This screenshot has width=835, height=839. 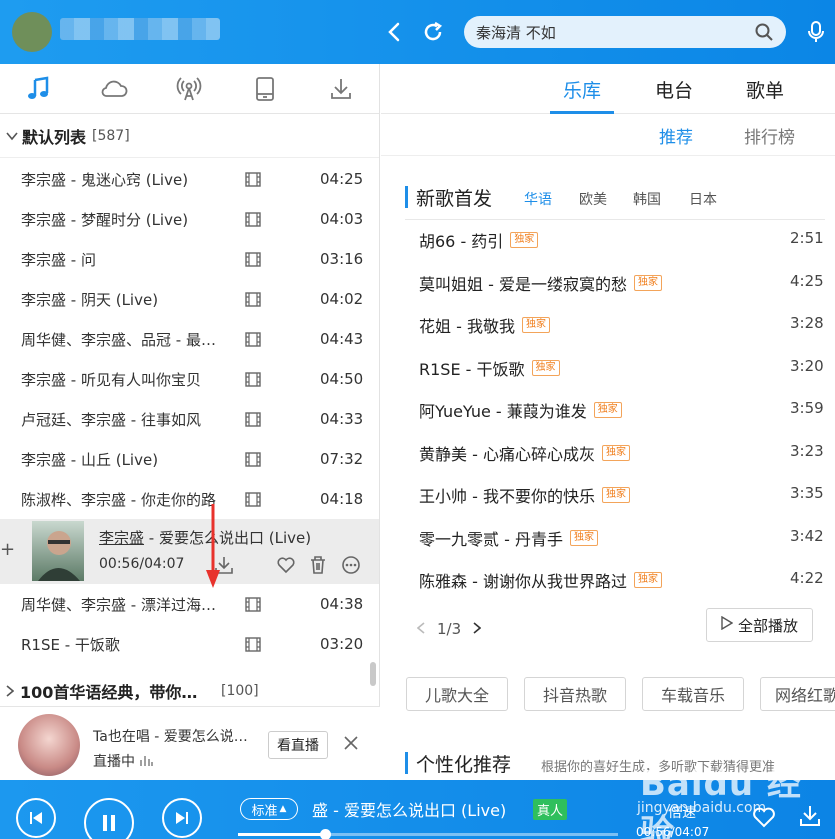 What do you see at coordinates (351, 567) in the screenshot?
I see `more-icon` at bounding box center [351, 567].